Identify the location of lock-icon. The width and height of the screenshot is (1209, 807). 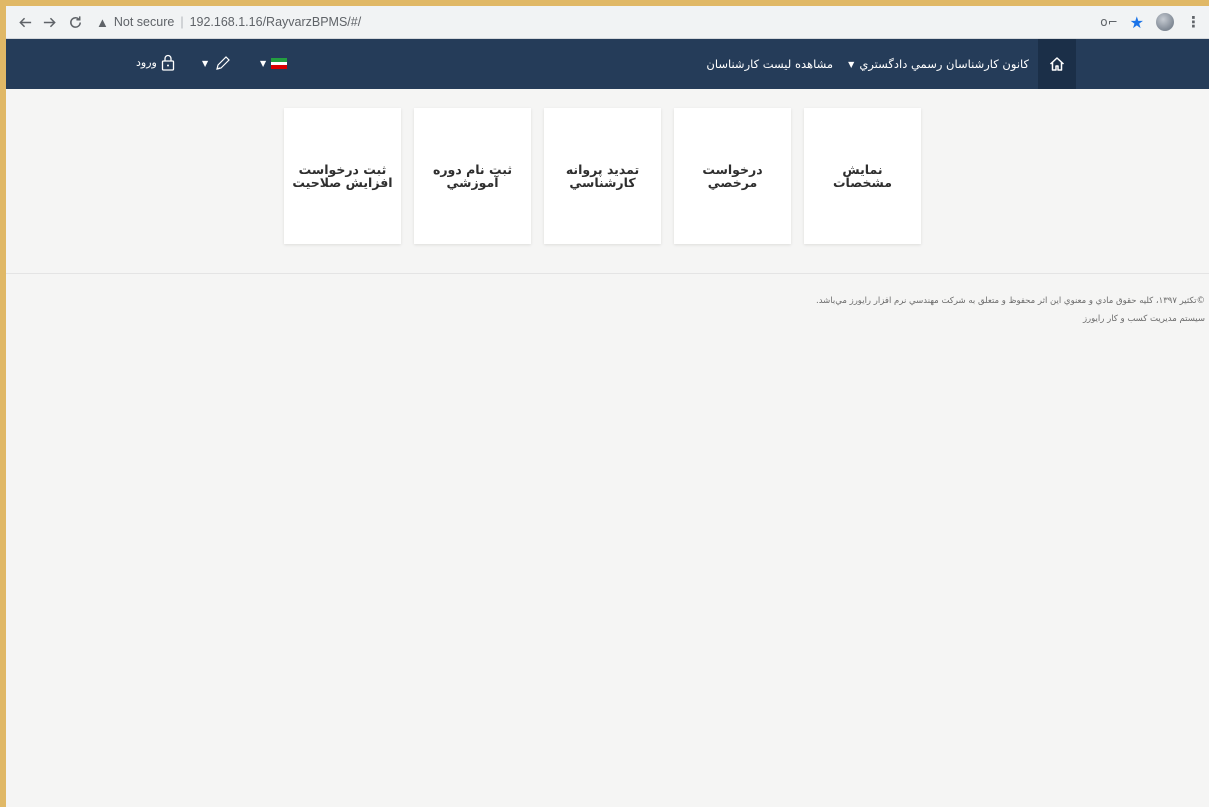
(167, 62).